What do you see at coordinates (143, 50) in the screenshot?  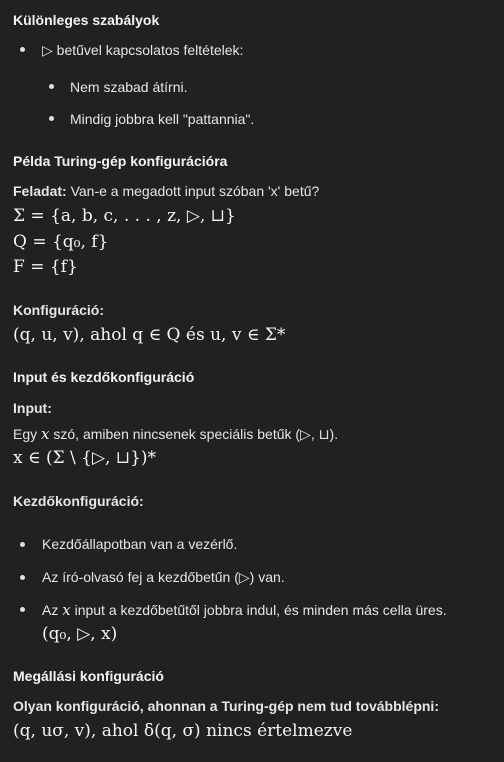 I see `list-item-triangle-conditions: ▷ betűvel kapcsolatos feltételek:` at bounding box center [143, 50].